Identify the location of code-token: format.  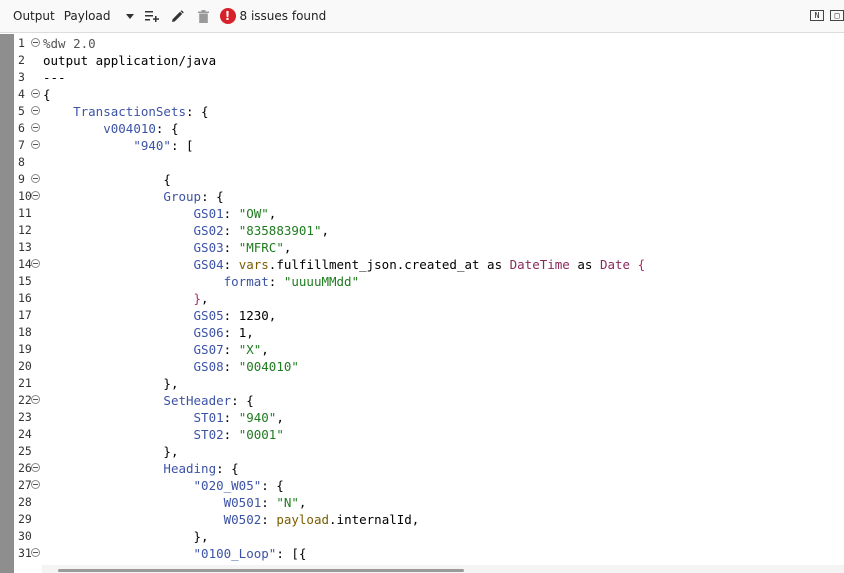
(246, 281).